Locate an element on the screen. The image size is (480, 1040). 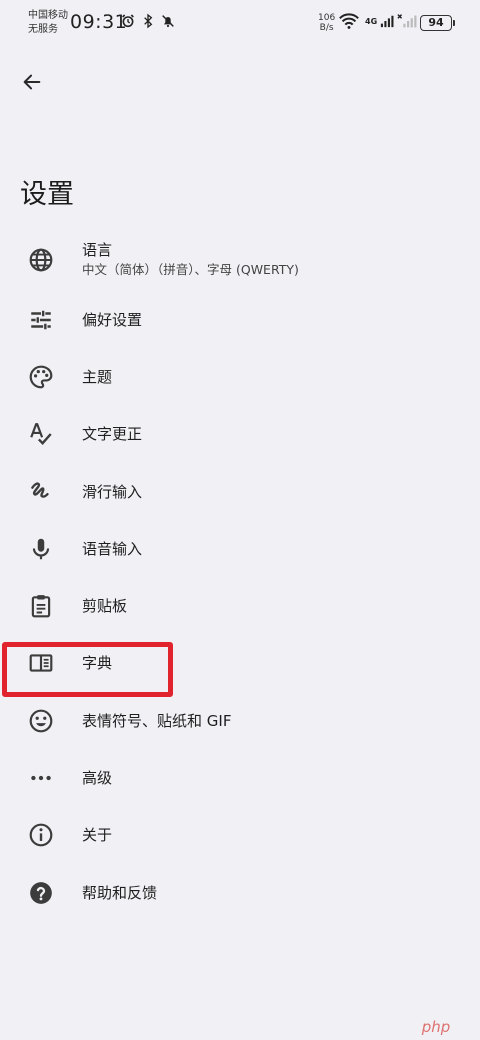
palette-icon is located at coordinates (41, 377).